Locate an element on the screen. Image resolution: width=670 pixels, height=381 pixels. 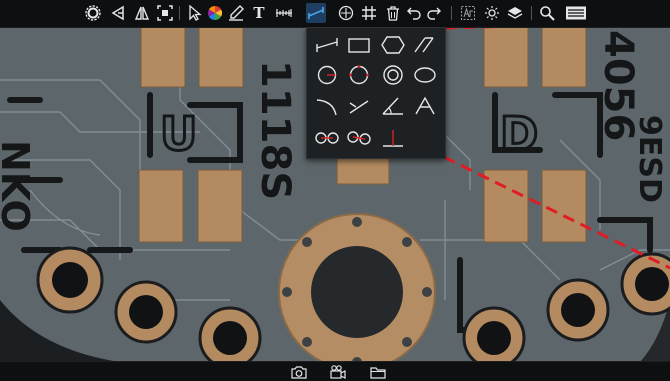
measure-ellipse is located at coordinates (425, 75).